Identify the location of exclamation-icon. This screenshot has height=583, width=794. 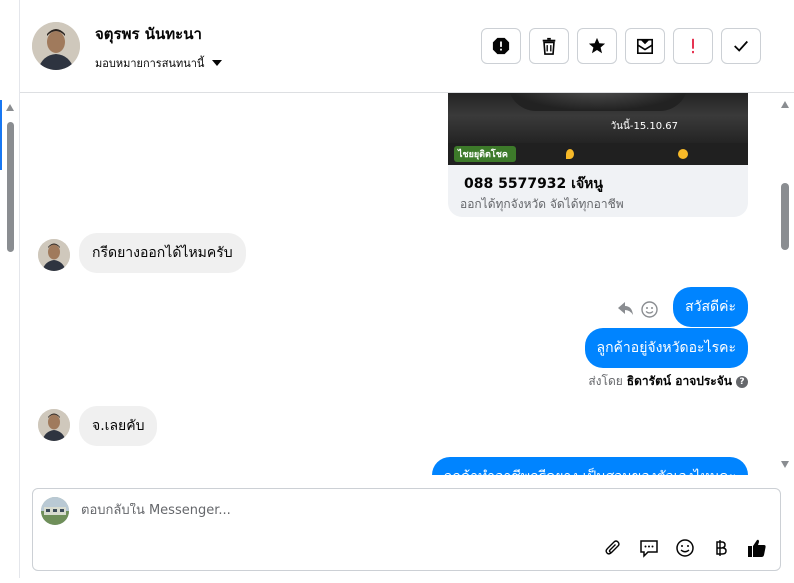
(693, 46).